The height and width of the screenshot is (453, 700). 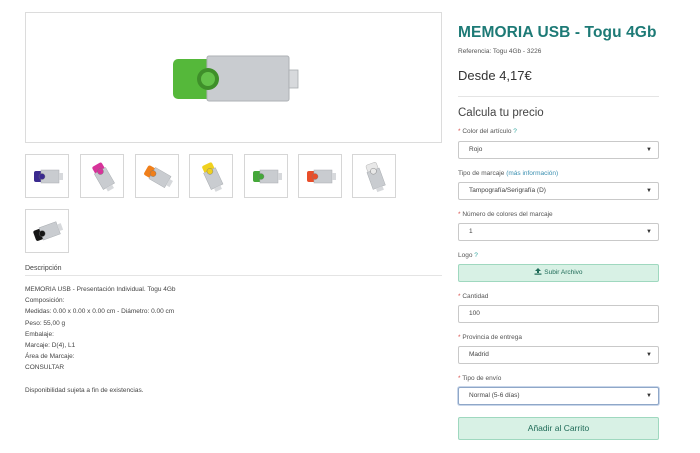 I want to click on color-select-value: Rojo, so click(x=476, y=149).